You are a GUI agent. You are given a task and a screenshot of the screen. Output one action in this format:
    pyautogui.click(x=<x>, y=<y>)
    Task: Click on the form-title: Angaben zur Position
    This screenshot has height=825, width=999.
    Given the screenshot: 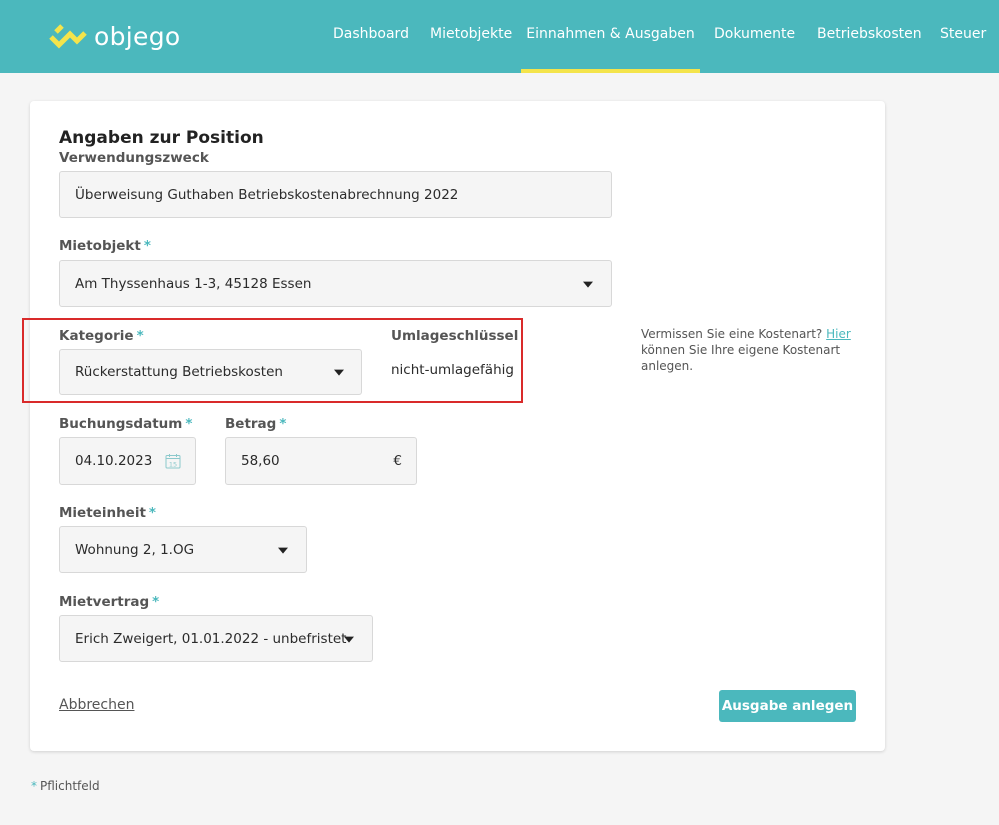 What is the action you would take?
    pyautogui.click(x=161, y=138)
    